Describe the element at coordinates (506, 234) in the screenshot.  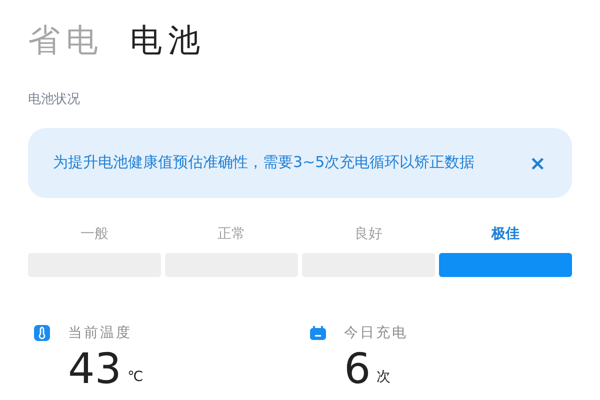
I see `level-label: 极佳` at that location.